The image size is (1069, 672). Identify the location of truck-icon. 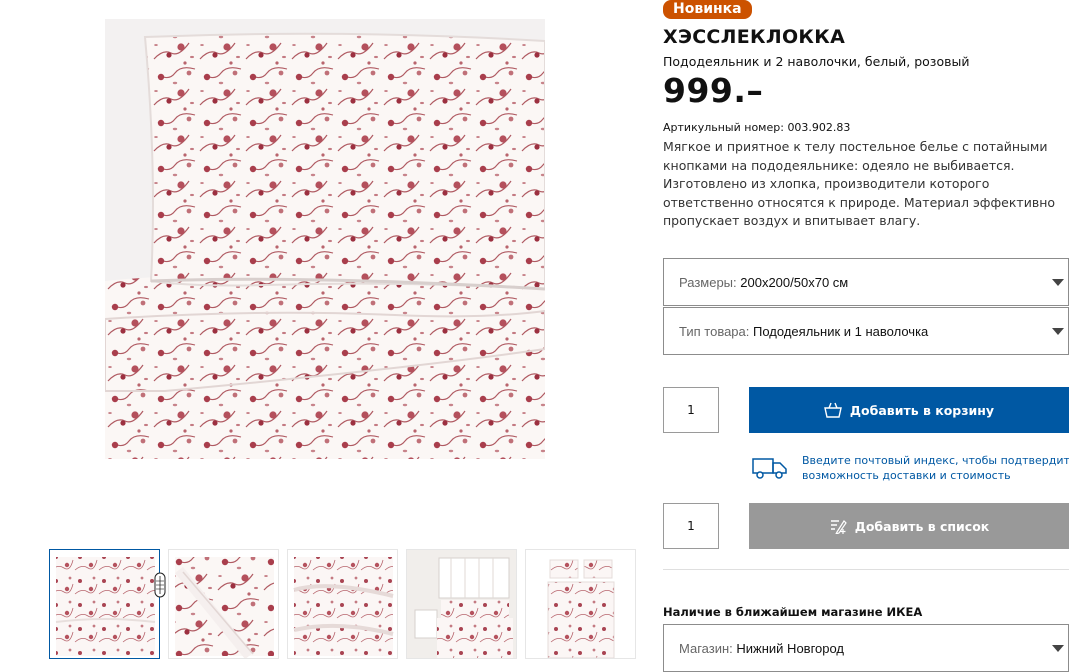
(769, 468).